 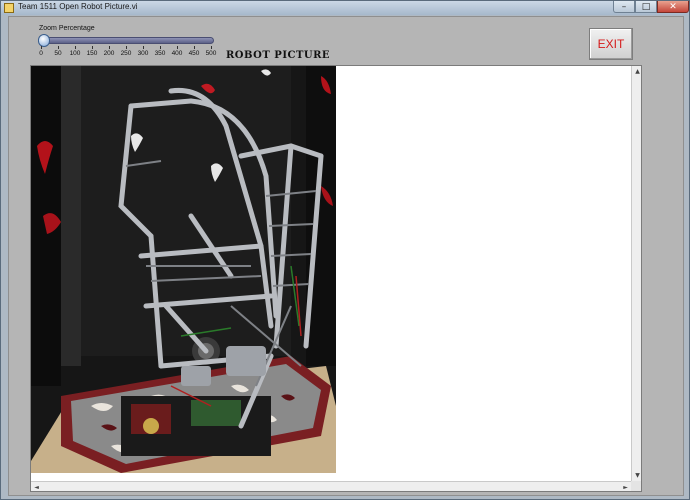 What do you see at coordinates (78, 6) in the screenshot?
I see `window-title: Team 1511 Open Robot Picture.vi` at bounding box center [78, 6].